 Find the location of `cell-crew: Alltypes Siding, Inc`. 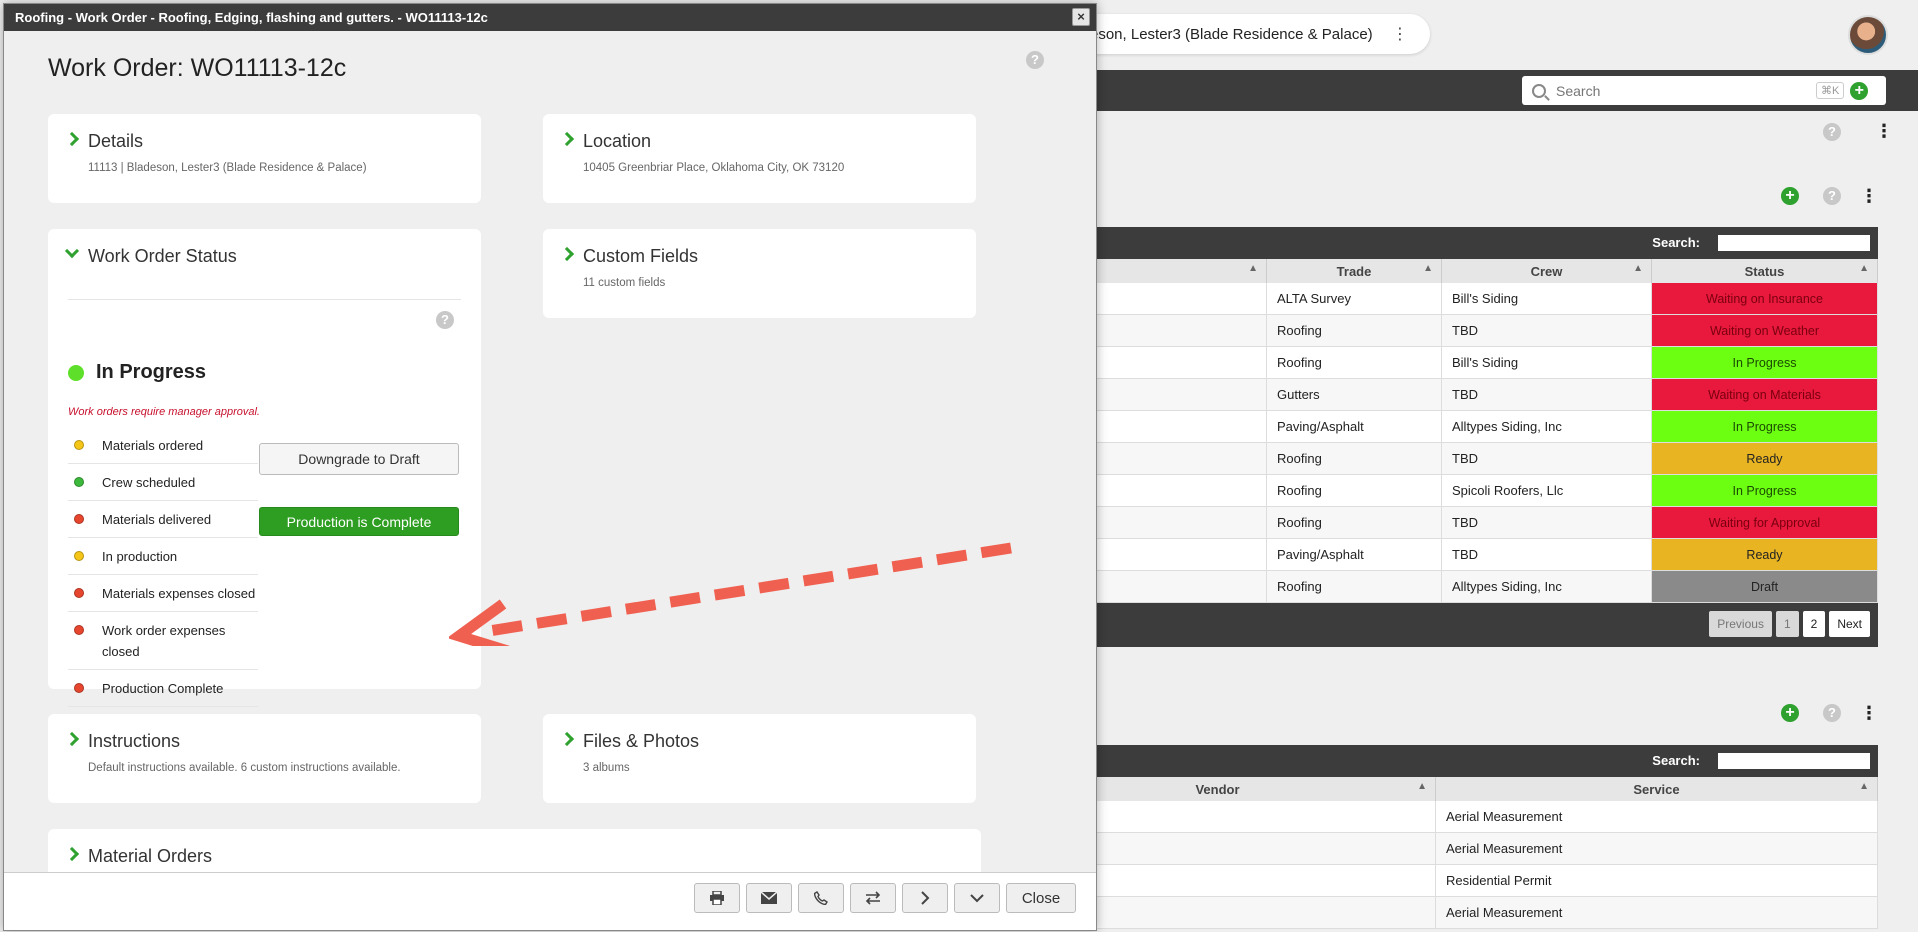

cell-crew: Alltypes Siding, Inc is located at coordinates (1547, 586).